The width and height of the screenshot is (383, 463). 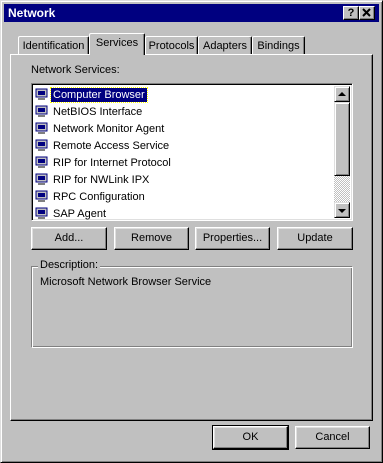 I want to click on list-scrollbar, so click(x=342, y=152).